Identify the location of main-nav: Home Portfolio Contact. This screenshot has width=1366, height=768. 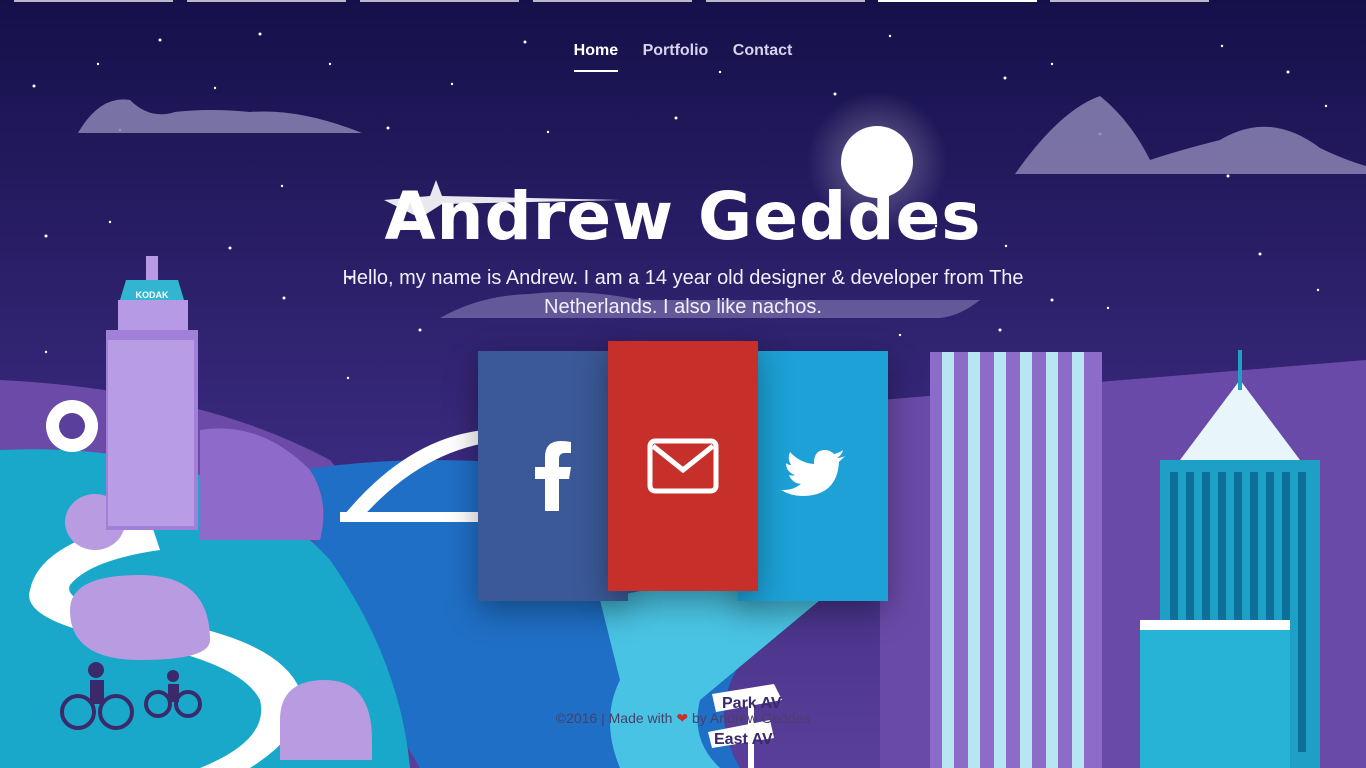
(683, 57).